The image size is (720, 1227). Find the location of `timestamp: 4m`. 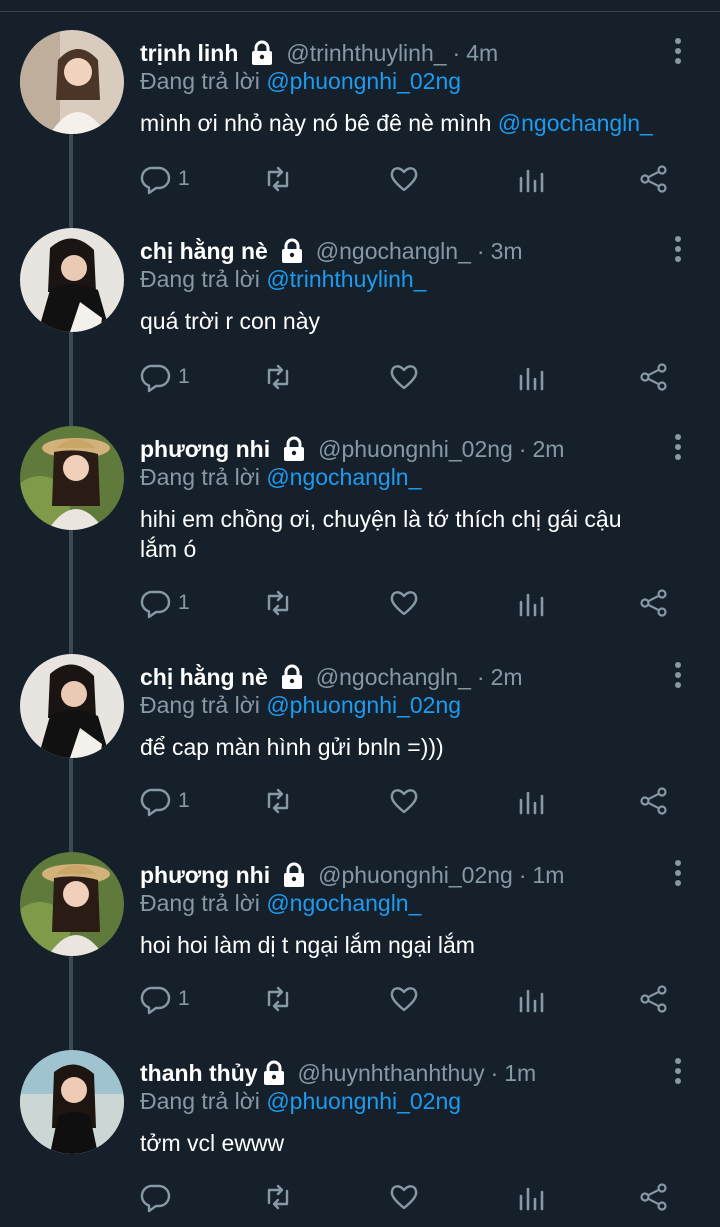

timestamp: 4m is located at coordinates (482, 53).